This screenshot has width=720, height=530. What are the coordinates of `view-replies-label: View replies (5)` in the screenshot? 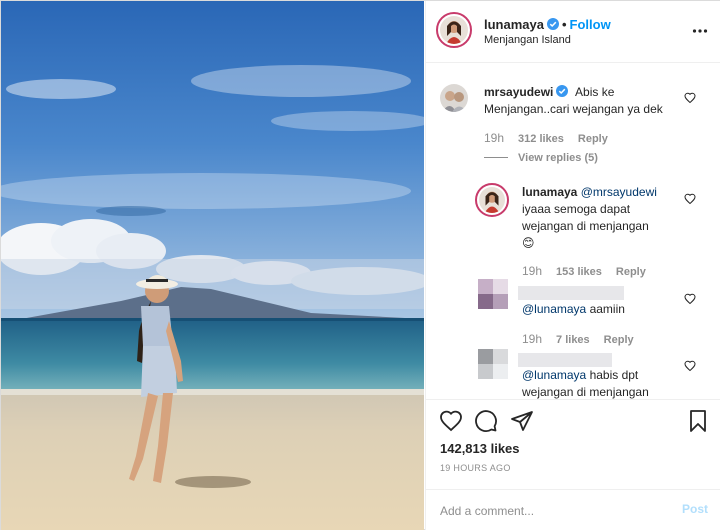 It's located at (558, 158).